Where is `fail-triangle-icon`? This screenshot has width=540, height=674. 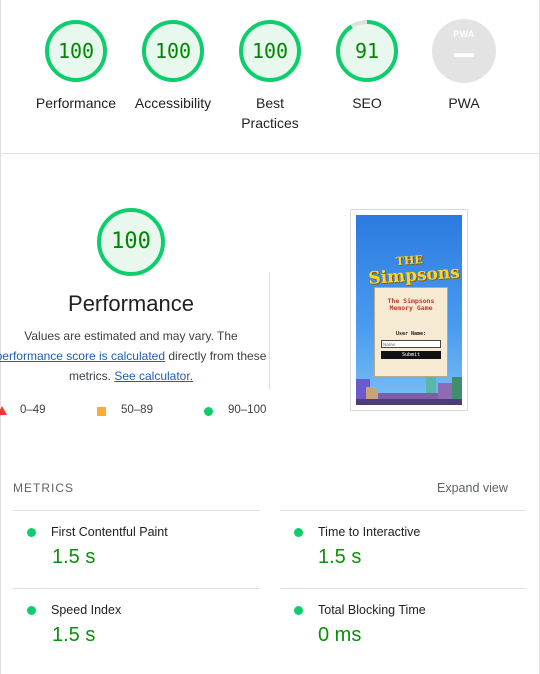
fail-triangle-icon is located at coordinates (3, 410).